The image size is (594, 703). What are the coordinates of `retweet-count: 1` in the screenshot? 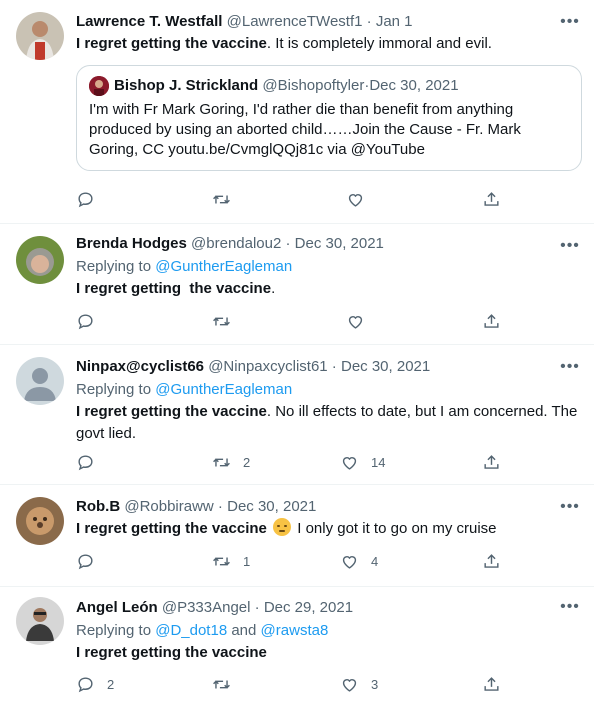 It's located at (247, 561).